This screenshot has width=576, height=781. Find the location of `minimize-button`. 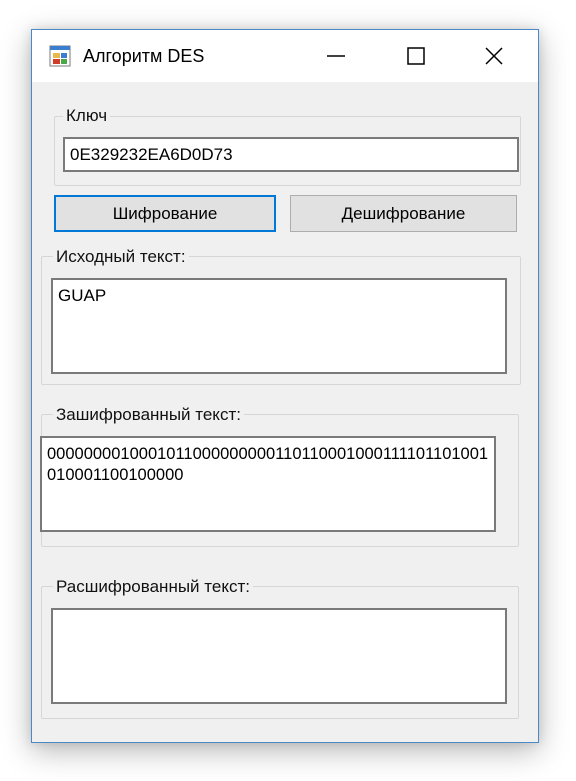

minimize-button is located at coordinates (336, 56).